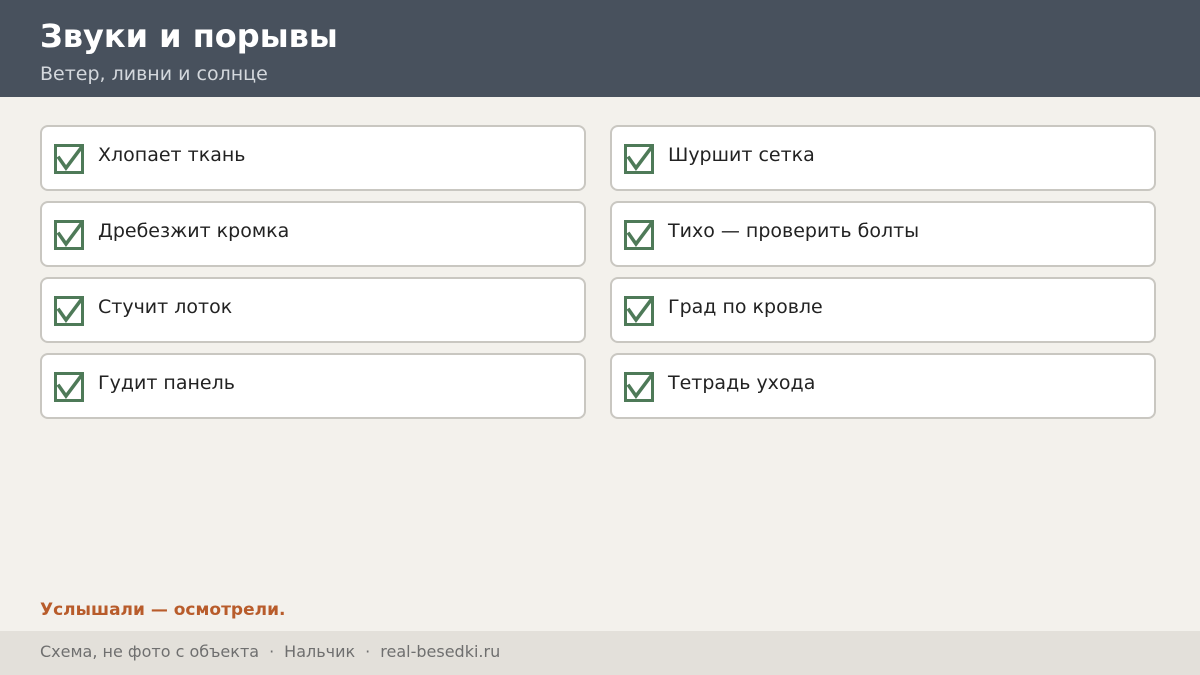 This screenshot has height=675, width=1200. What do you see at coordinates (194, 231) in the screenshot?
I see `checklist-item-label: Дребезжит кромка` at bounding box center [194, 231].